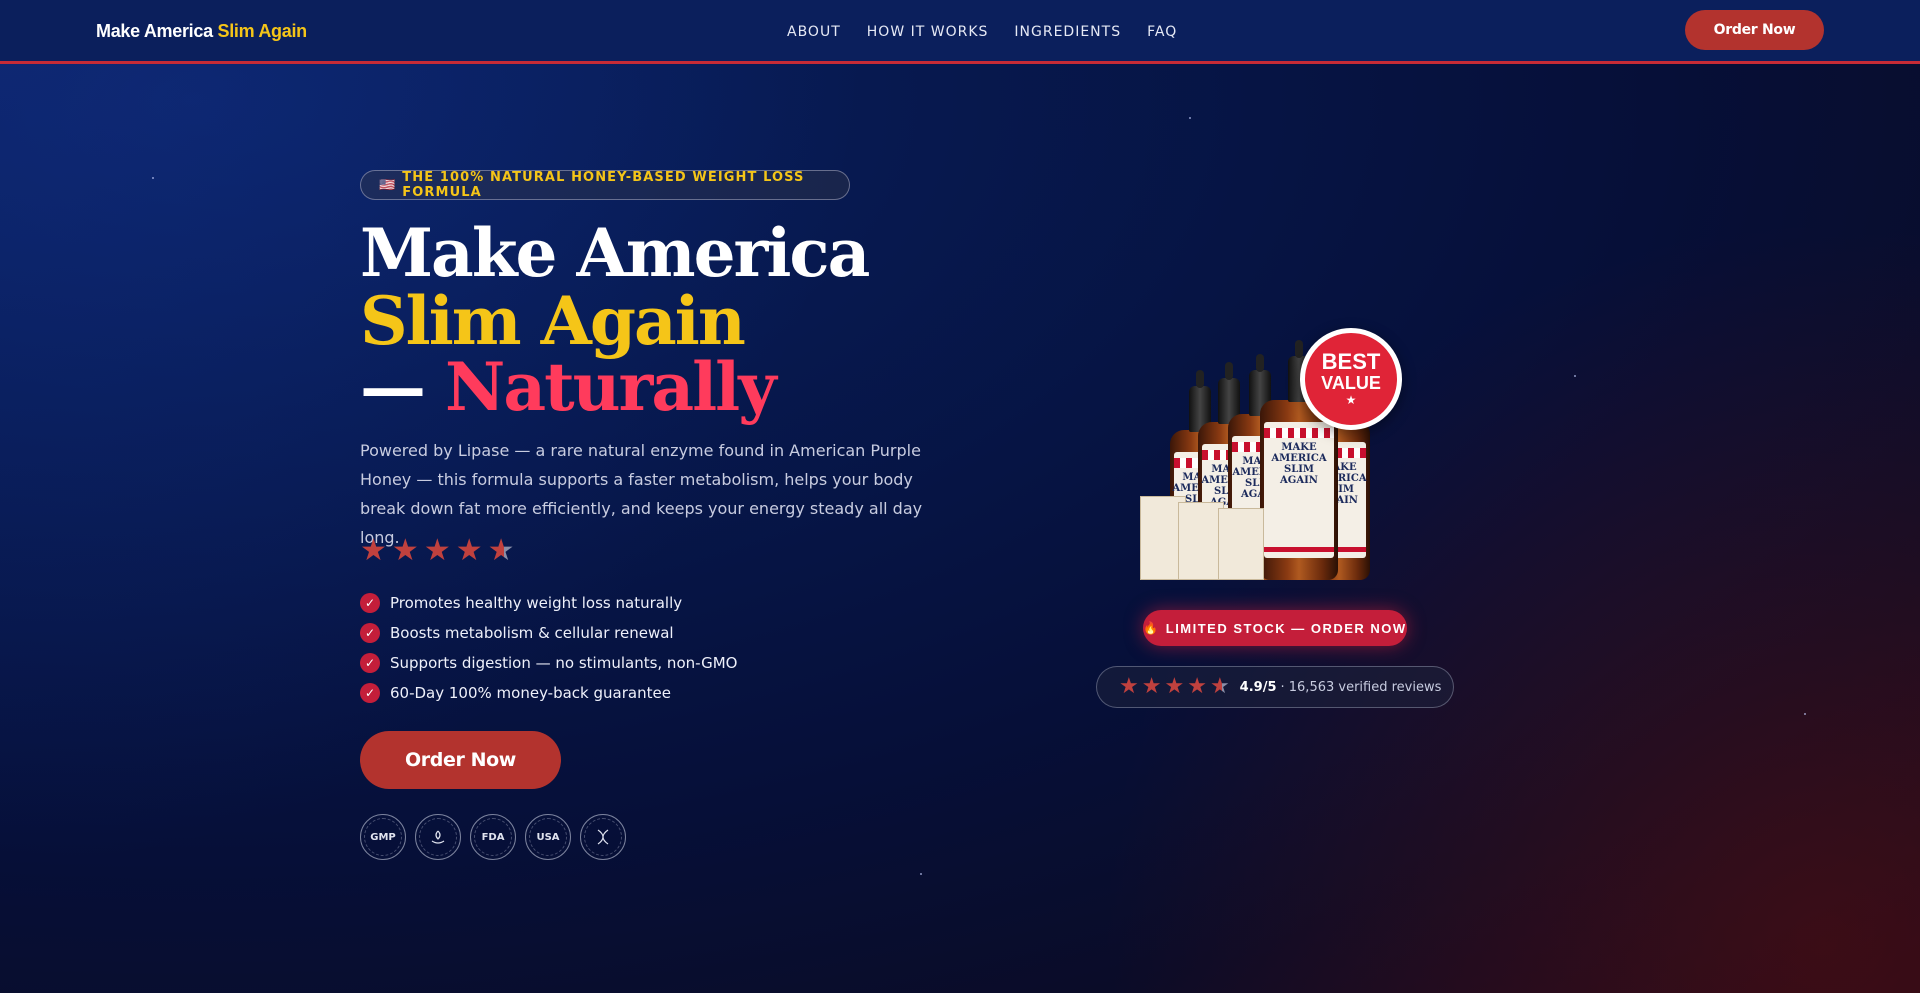  What do you see at coordinates (536, 603) in the screenshot?
I see `benefit-text: Promotes healthy weight loss naturally` at bounding box center [536, 603].